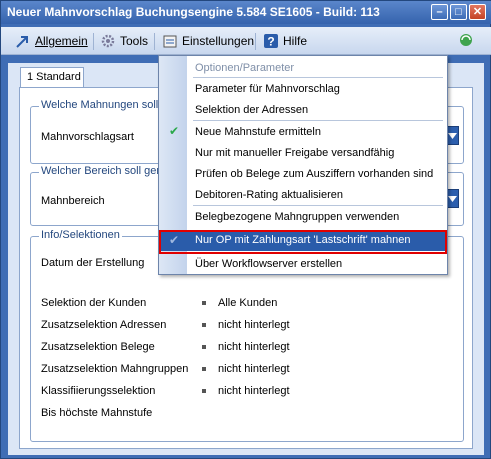 This screenshot has height=459, width=491. What do you see at coordinates (80, 235) in the screenshot?
I see `group-info-title: Info/Selektionen` at bounding box center [80, 235].